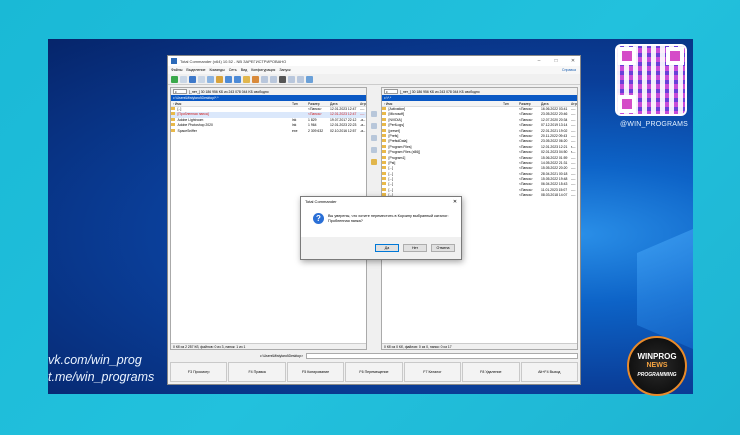  Describe the element at coordinates (491, 372) in the screenshot. I see `f8-delete-button: F8 Удаление` at that location.